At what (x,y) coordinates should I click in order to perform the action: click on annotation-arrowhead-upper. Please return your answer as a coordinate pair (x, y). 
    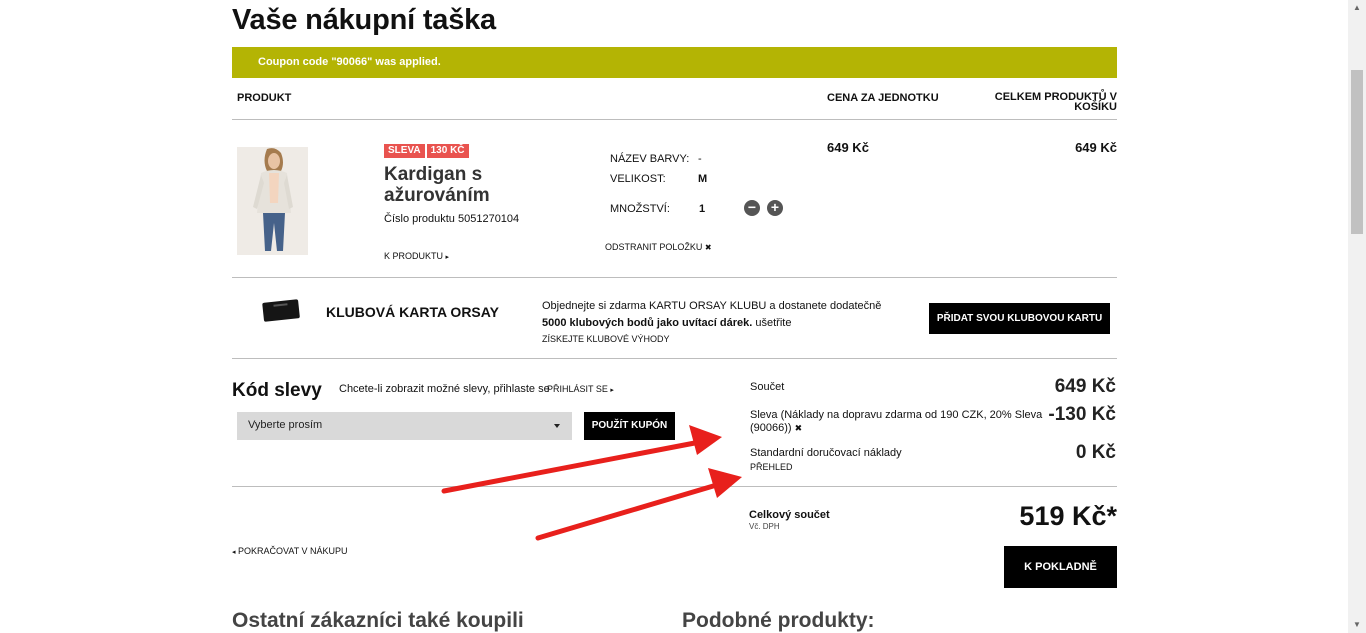
    Looking at the image, I should click on (705, 440).